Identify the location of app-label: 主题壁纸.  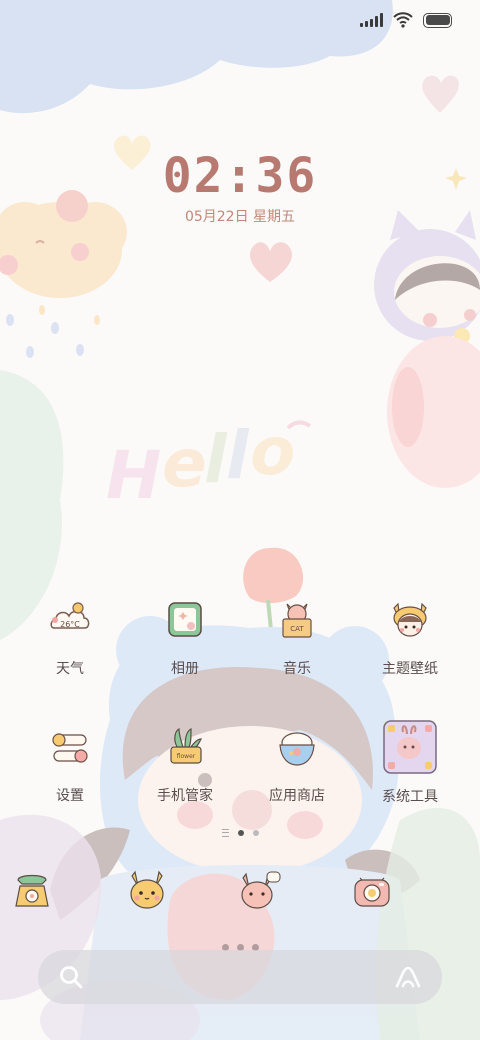
(410, 669).